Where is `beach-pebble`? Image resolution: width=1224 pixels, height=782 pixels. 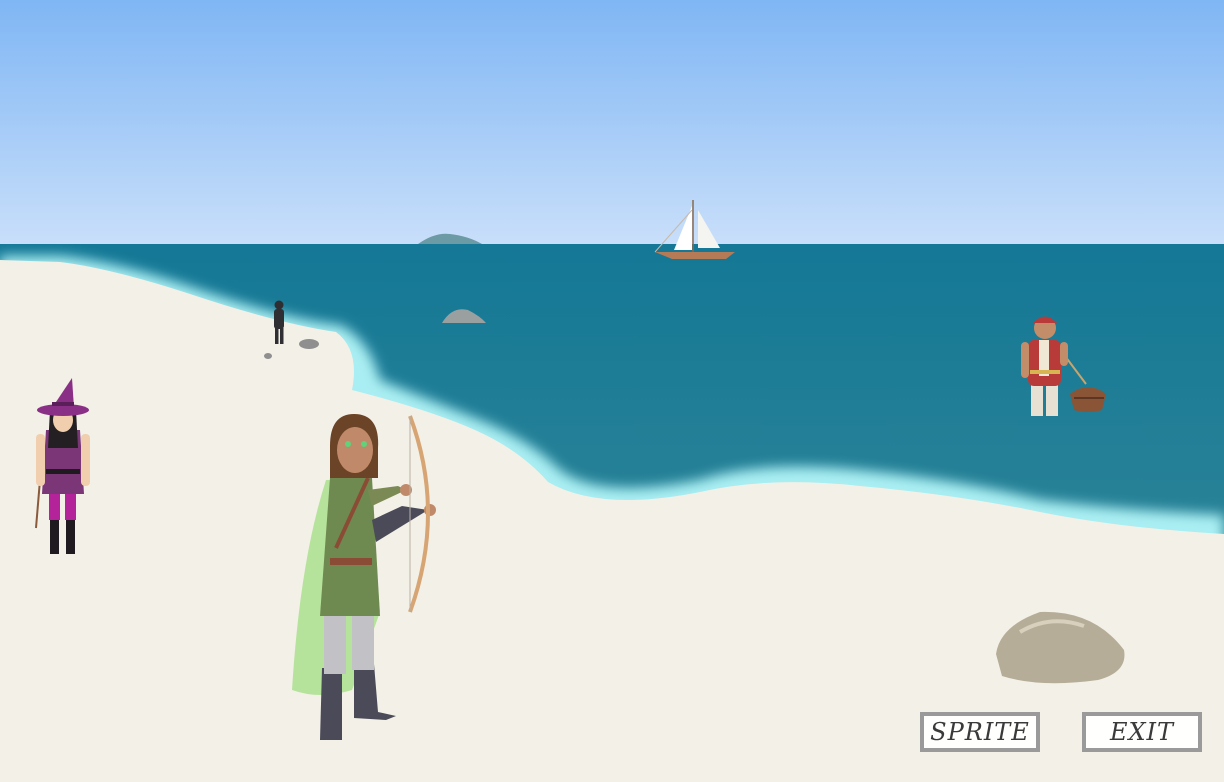
beach-pebble is located at coordinates (268, 356).